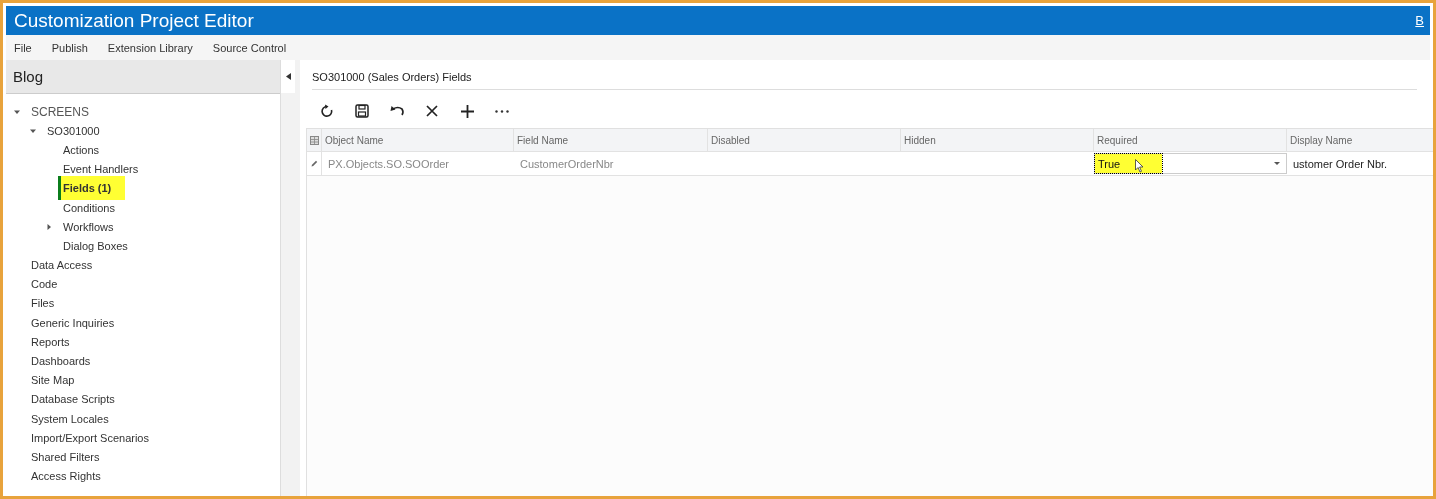  Describe the element at coordinates (327, 111) in the screenshot. I see `refresh-icon` at that location.